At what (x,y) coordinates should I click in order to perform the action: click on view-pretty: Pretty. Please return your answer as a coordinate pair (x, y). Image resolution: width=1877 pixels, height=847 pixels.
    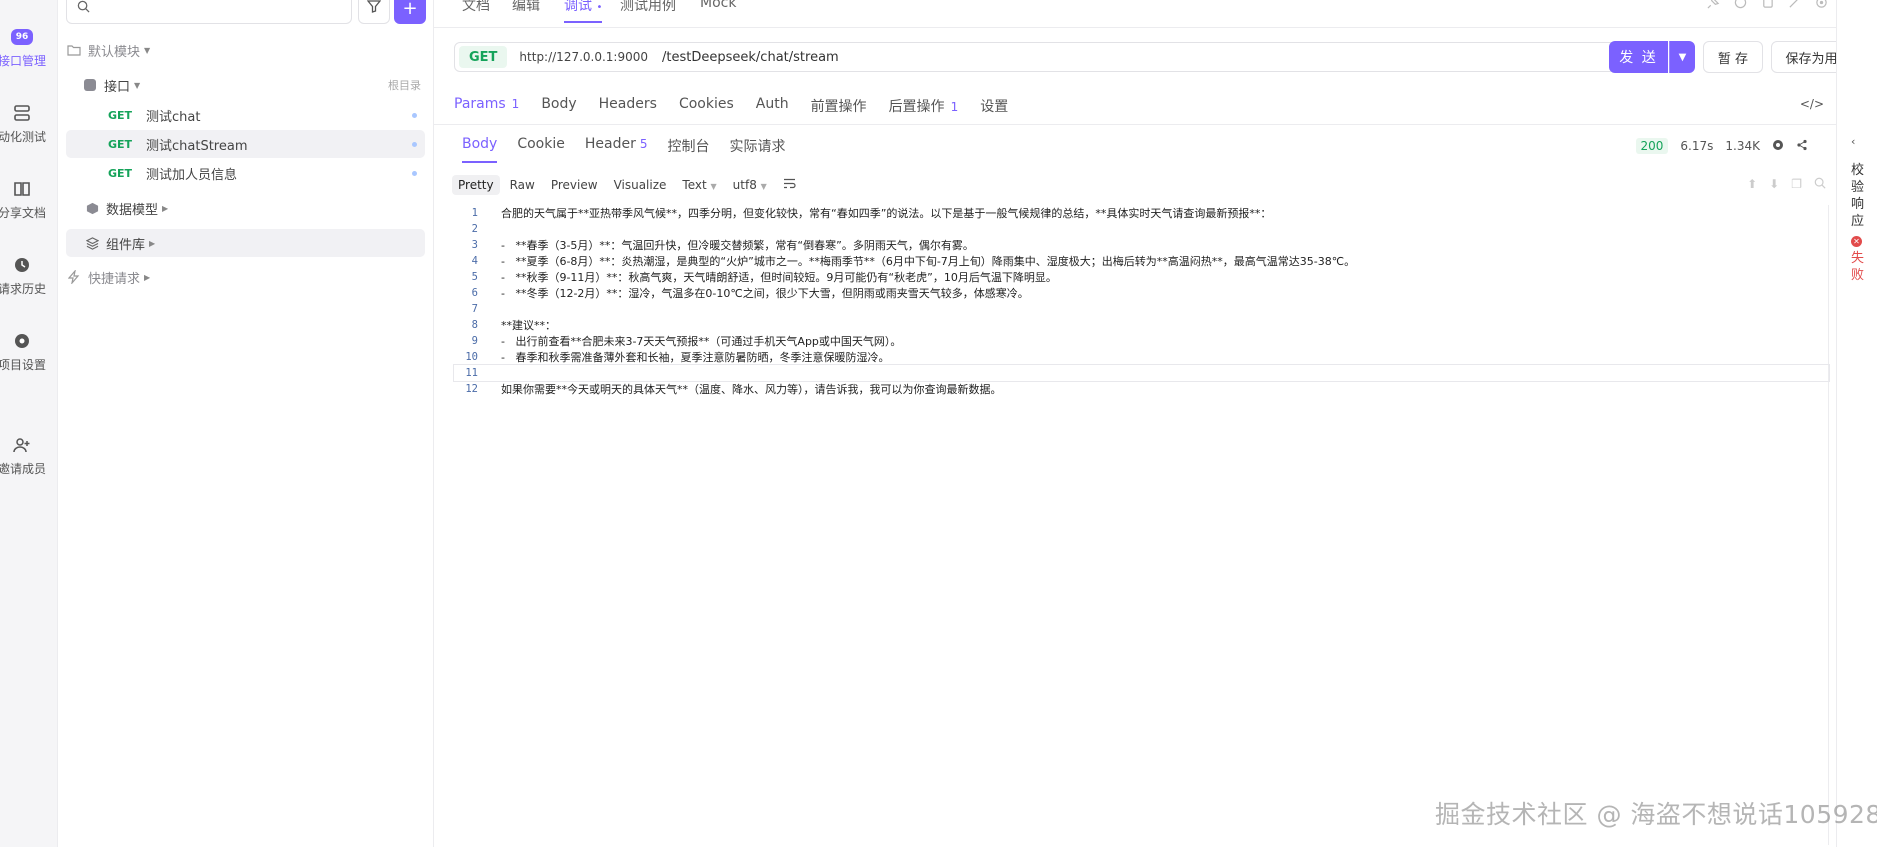
    Looking at the image, I should click on (476, 185).